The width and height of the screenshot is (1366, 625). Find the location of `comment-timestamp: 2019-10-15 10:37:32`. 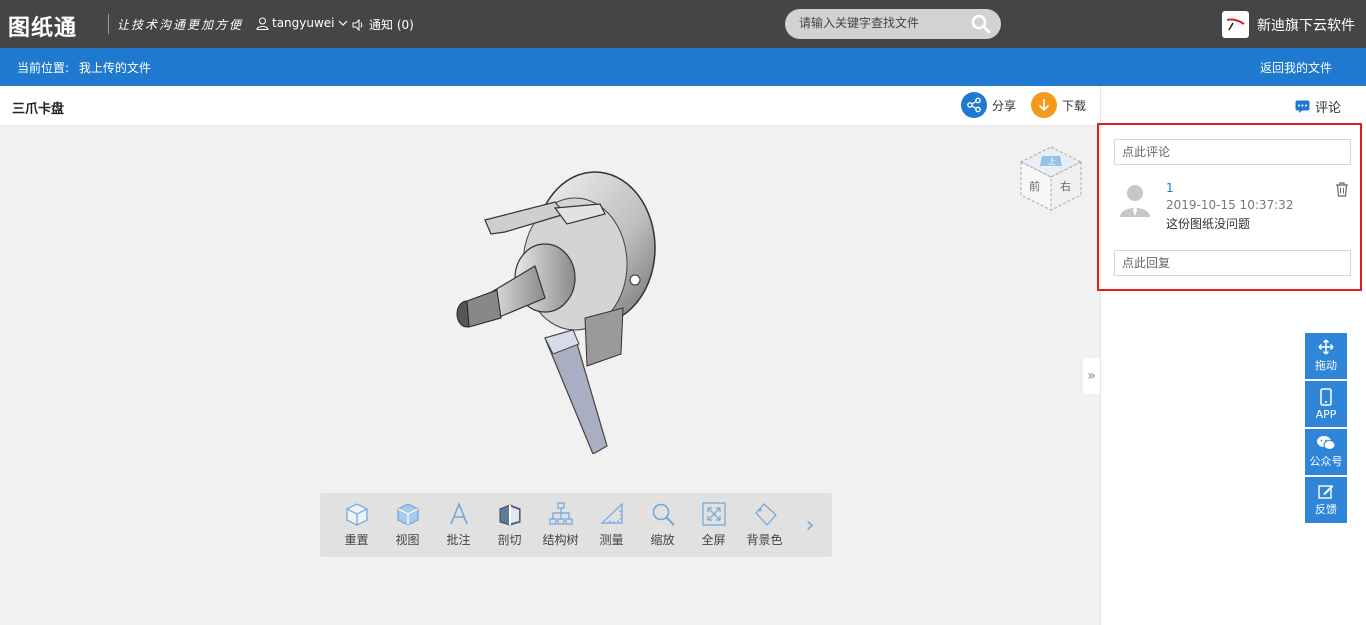

comment-timestamp: 2019-10-15 10:37:32 is located at coordinates (1230, 205).